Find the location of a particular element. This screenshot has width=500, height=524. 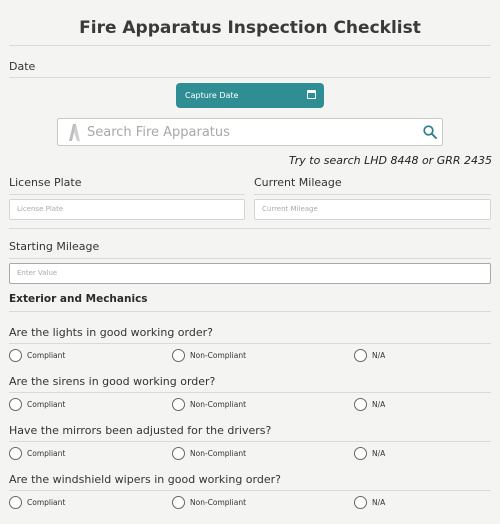

license-plate-input: License Plate is located at coordinates (127, 209).